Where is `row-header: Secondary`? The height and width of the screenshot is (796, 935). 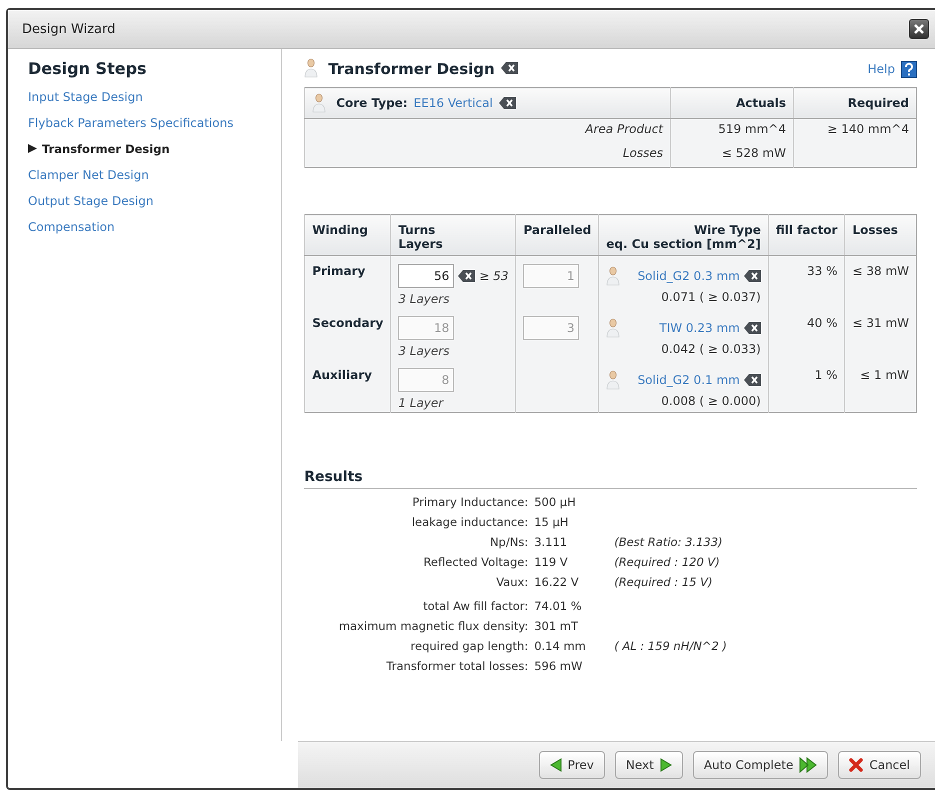 row-header: Secondary is located at coordinates (347, 334).